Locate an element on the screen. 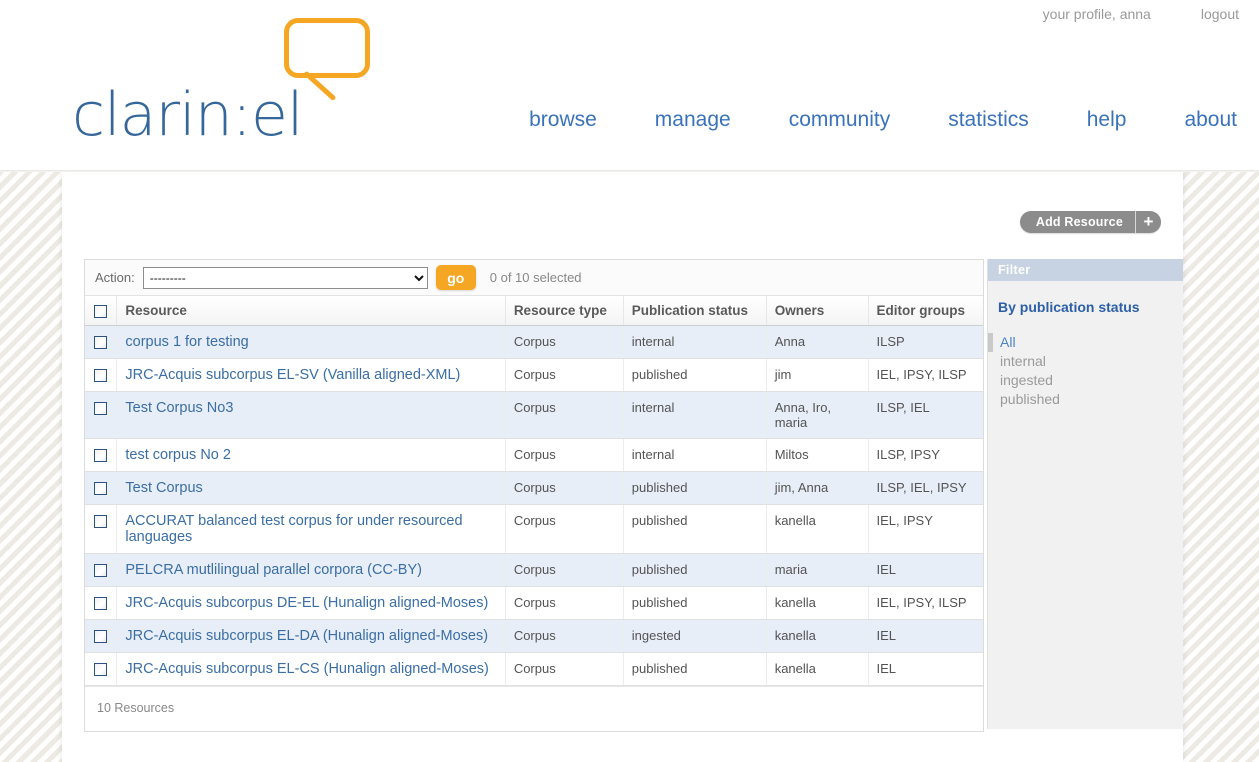 The height and width of the screenshot is (762, 1259). filter-option-internal: internal is located at coordinates (1085, 361).